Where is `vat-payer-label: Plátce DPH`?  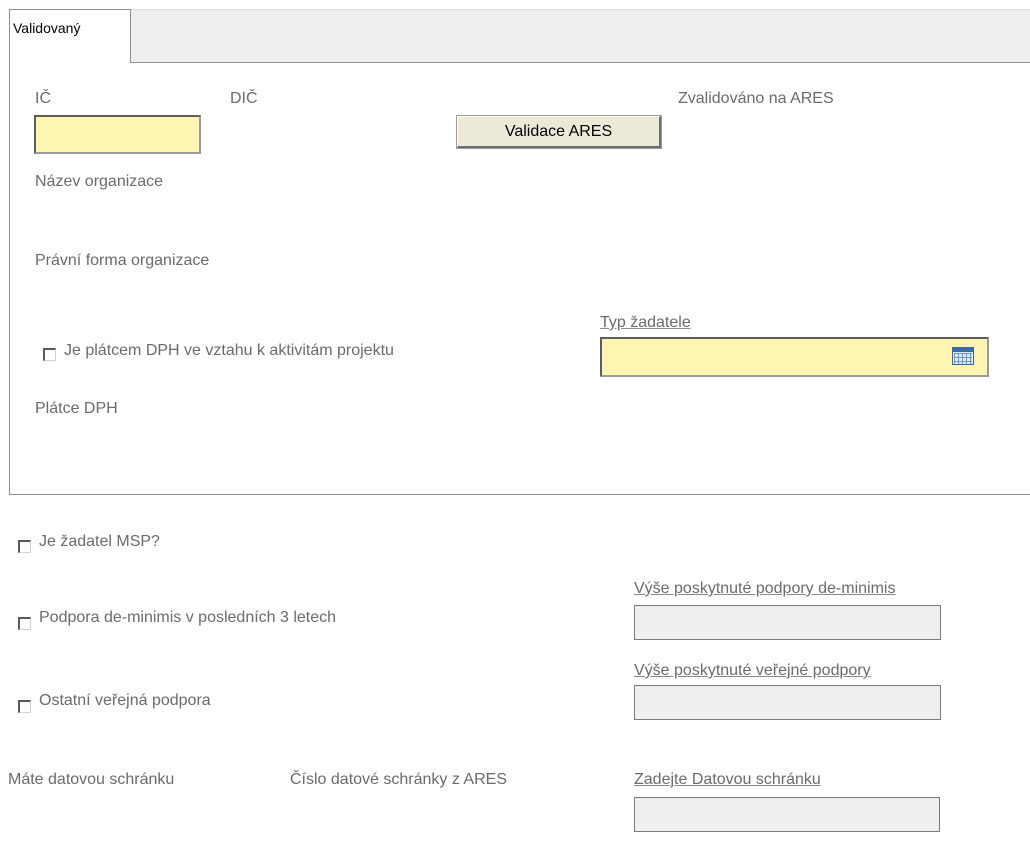 vat-payer-label: Plátce DPH is located at coordinates (76, 408).